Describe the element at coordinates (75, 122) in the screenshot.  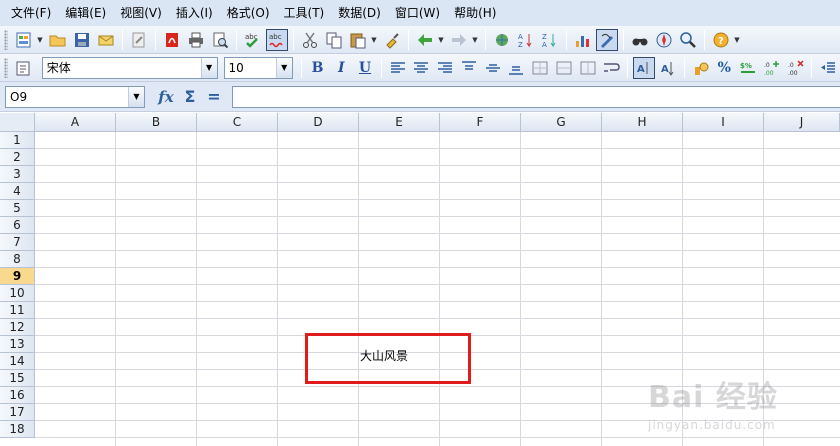
I see `column-header-a: A` at that location.